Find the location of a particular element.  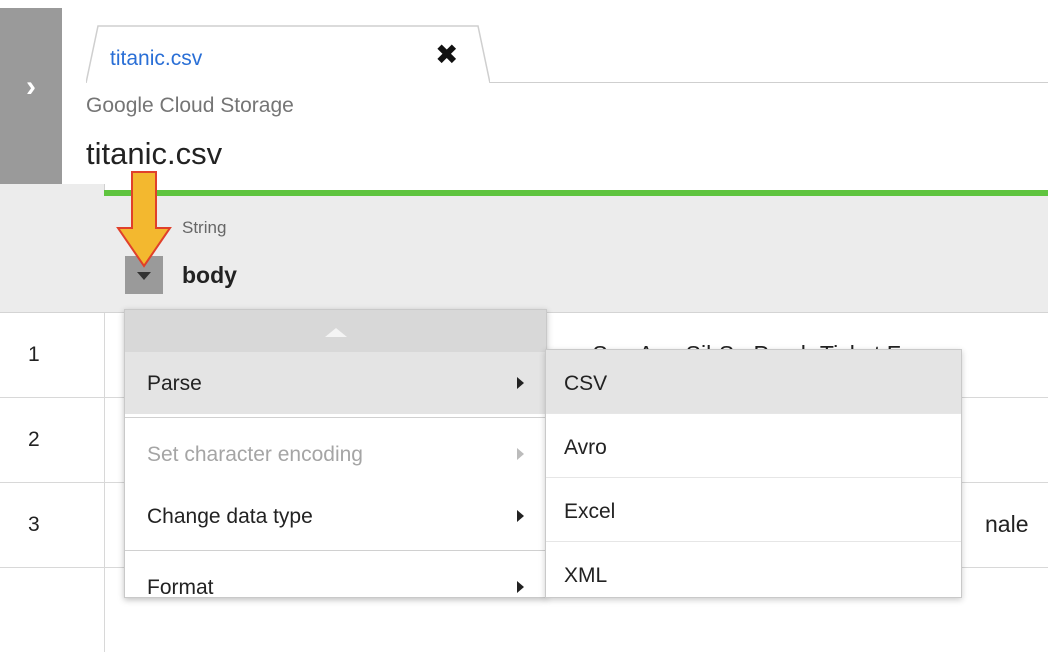

sidebar-toggle: › is located at coordinates (31, 96).